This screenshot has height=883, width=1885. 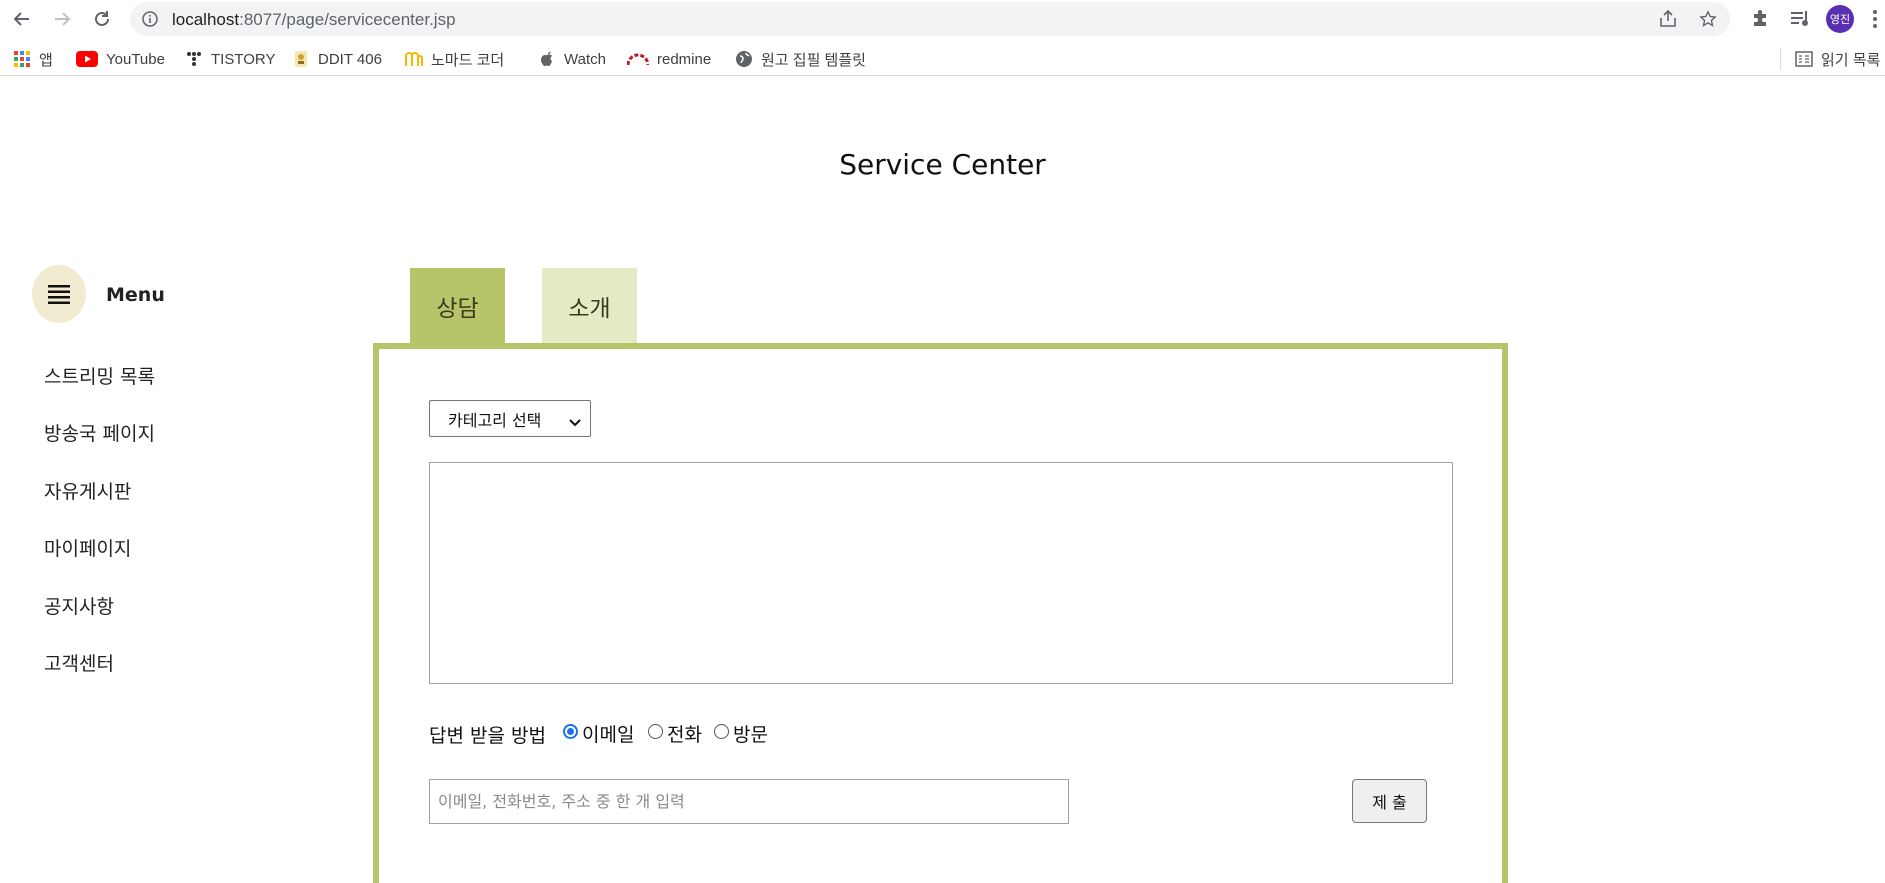 I want to click on reading-list-button: 읽기 목록, so click(x=1837, y=59).